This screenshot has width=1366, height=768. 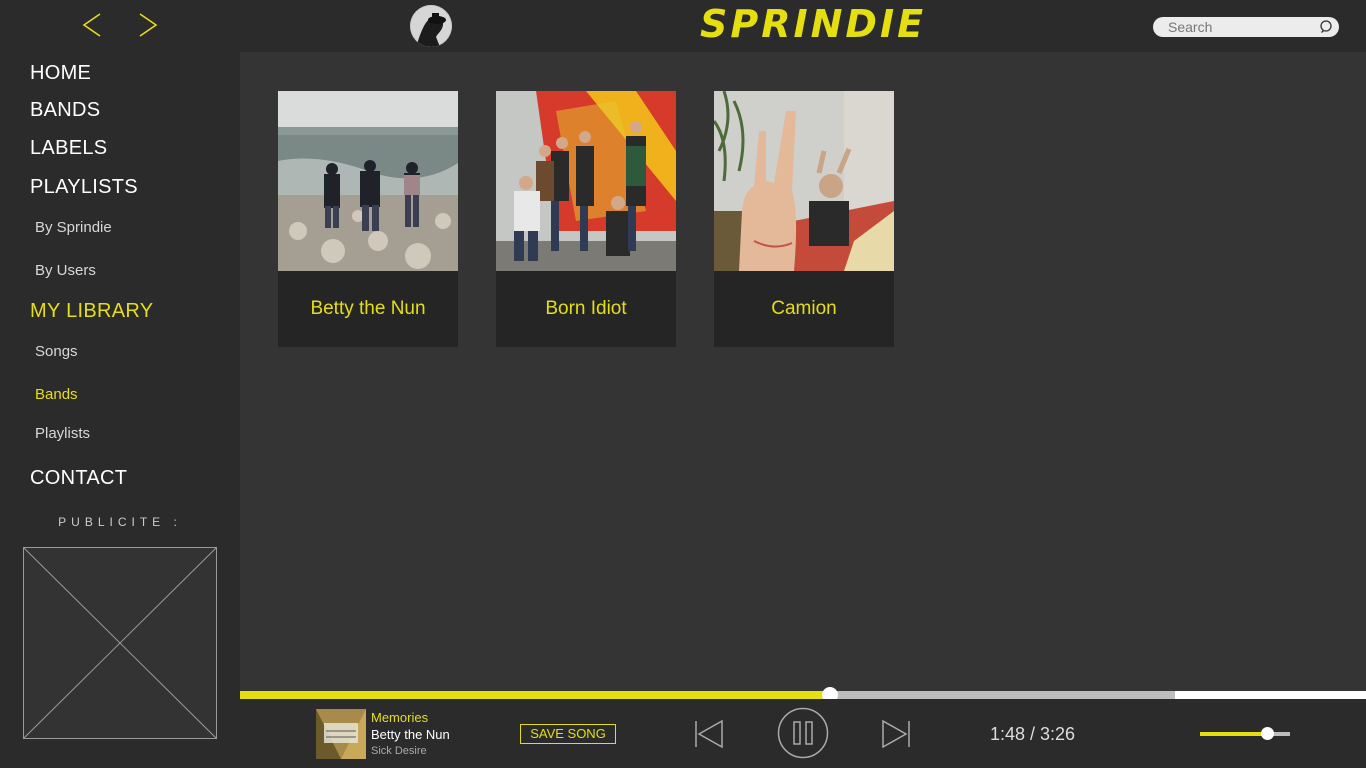 I want to click on track-album: Sick Desire, so click(x=399, y=751).